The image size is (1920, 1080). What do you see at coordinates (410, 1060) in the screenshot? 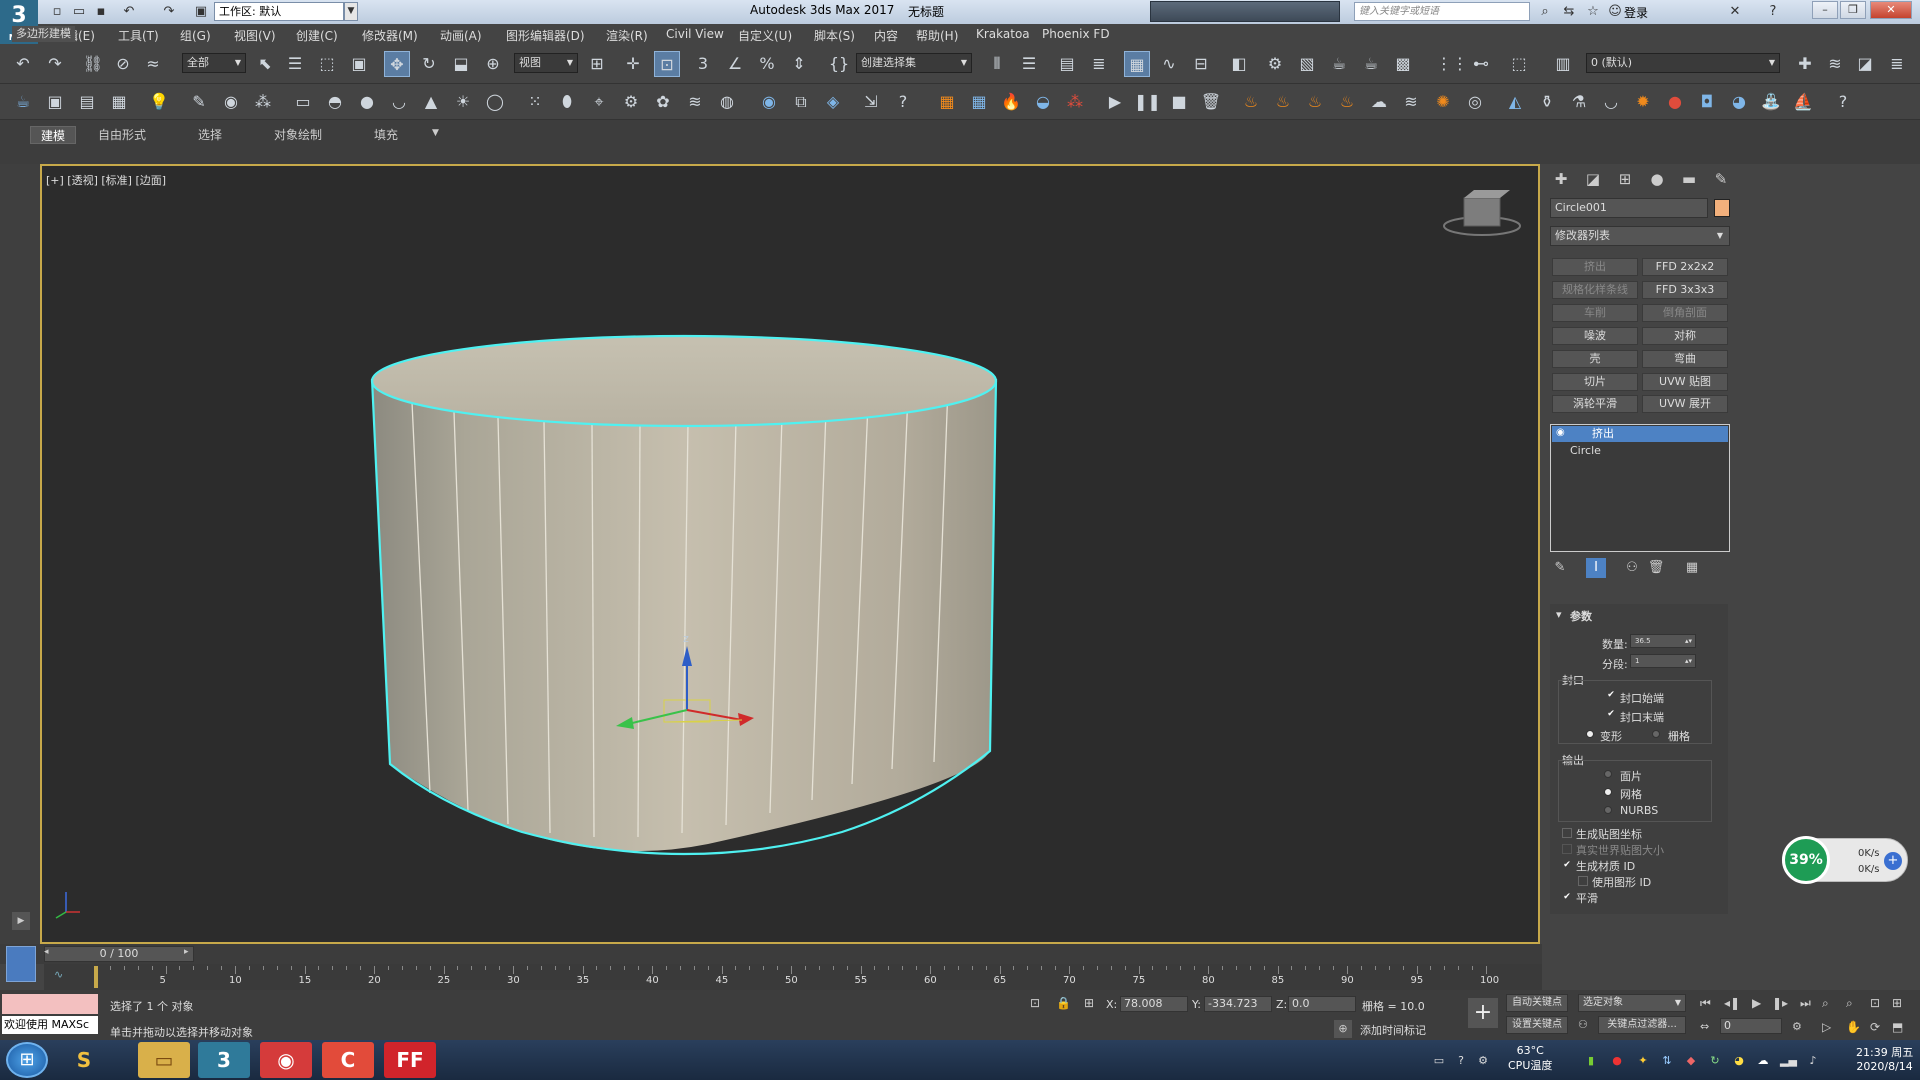
I see `ff-app-icon: FF` at bounding box center [410, 1060].